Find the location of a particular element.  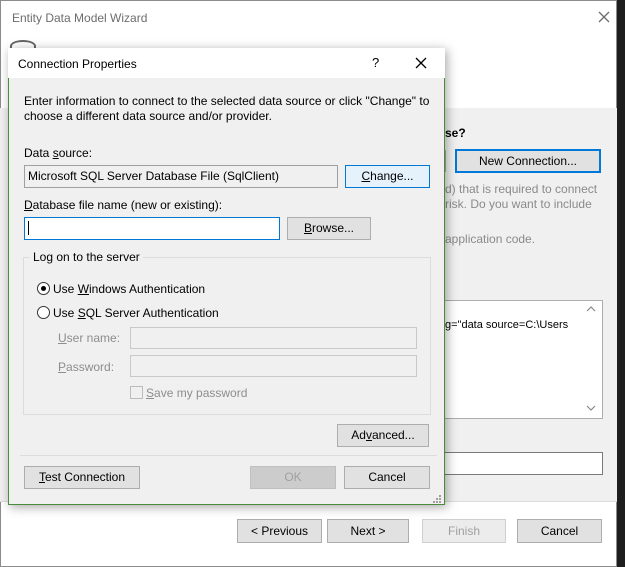

password-field is located at coordinates (273, 366).